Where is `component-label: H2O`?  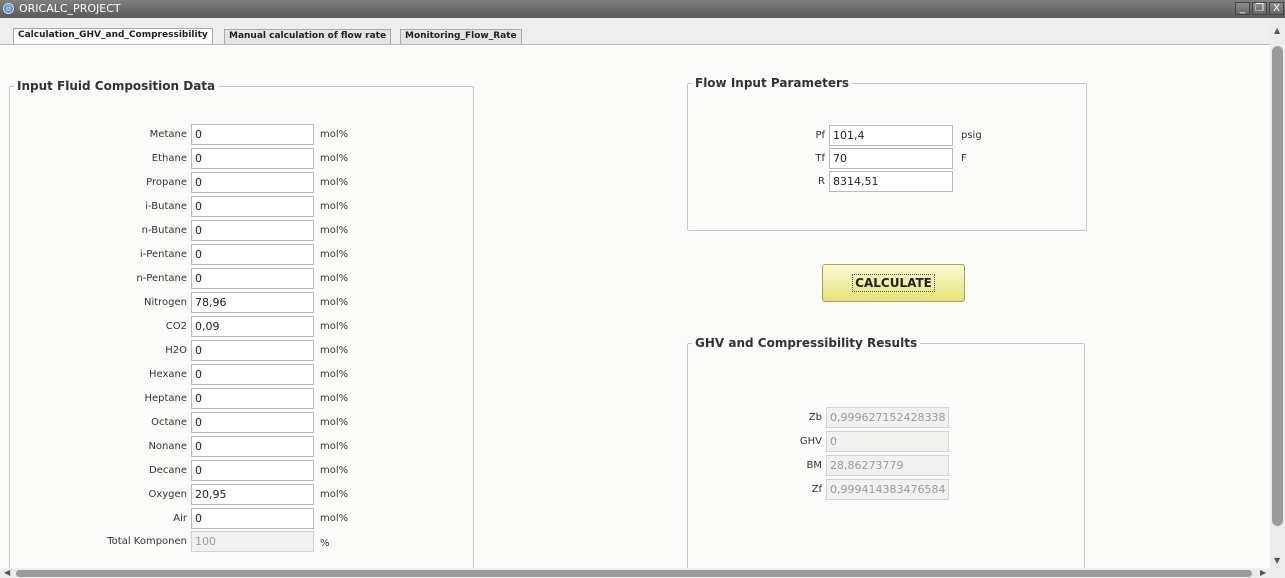
component-label: H2O is located at coordinates (176, 350).